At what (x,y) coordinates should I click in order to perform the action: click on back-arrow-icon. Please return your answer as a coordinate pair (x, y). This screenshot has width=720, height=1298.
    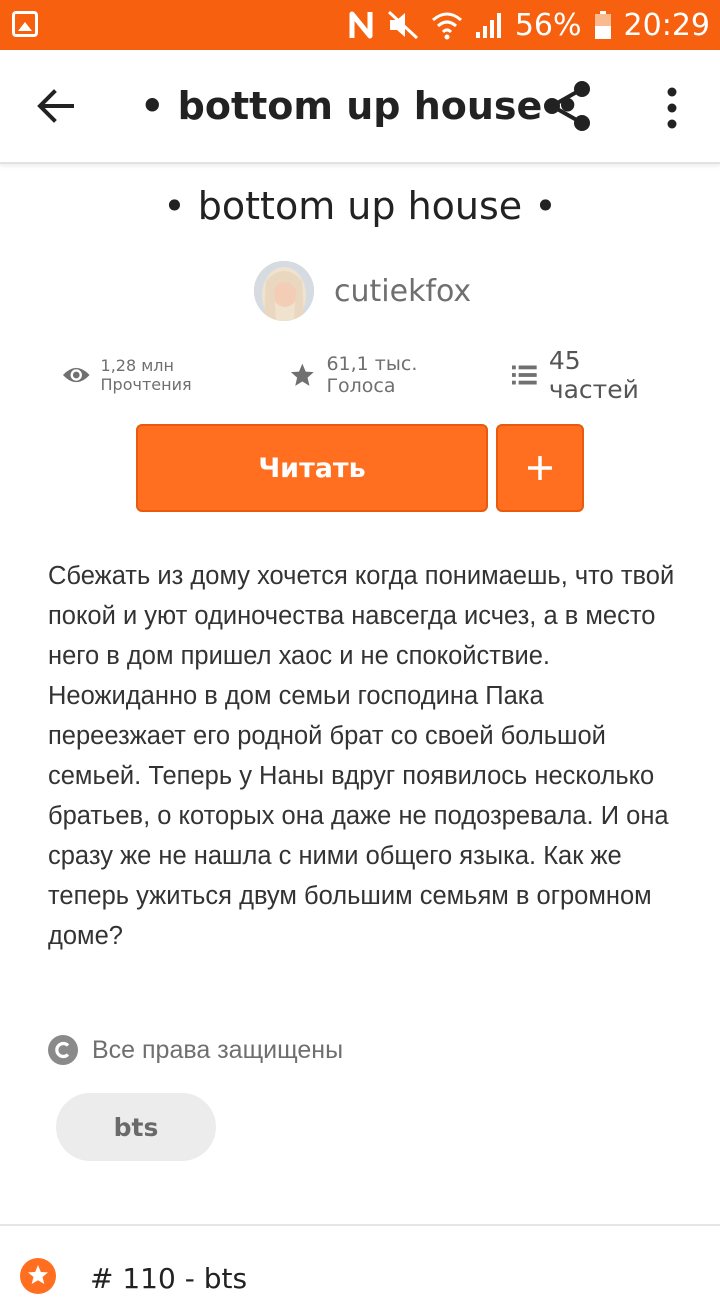
    Looking at the image, I should click on (56, 106).